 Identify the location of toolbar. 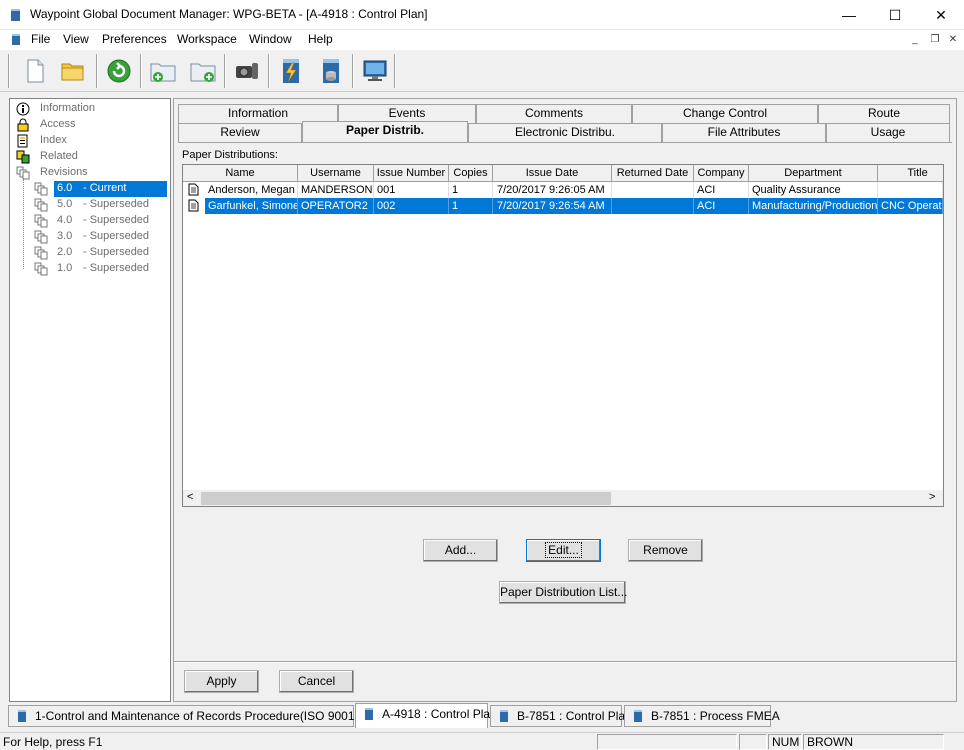
(482, 71).